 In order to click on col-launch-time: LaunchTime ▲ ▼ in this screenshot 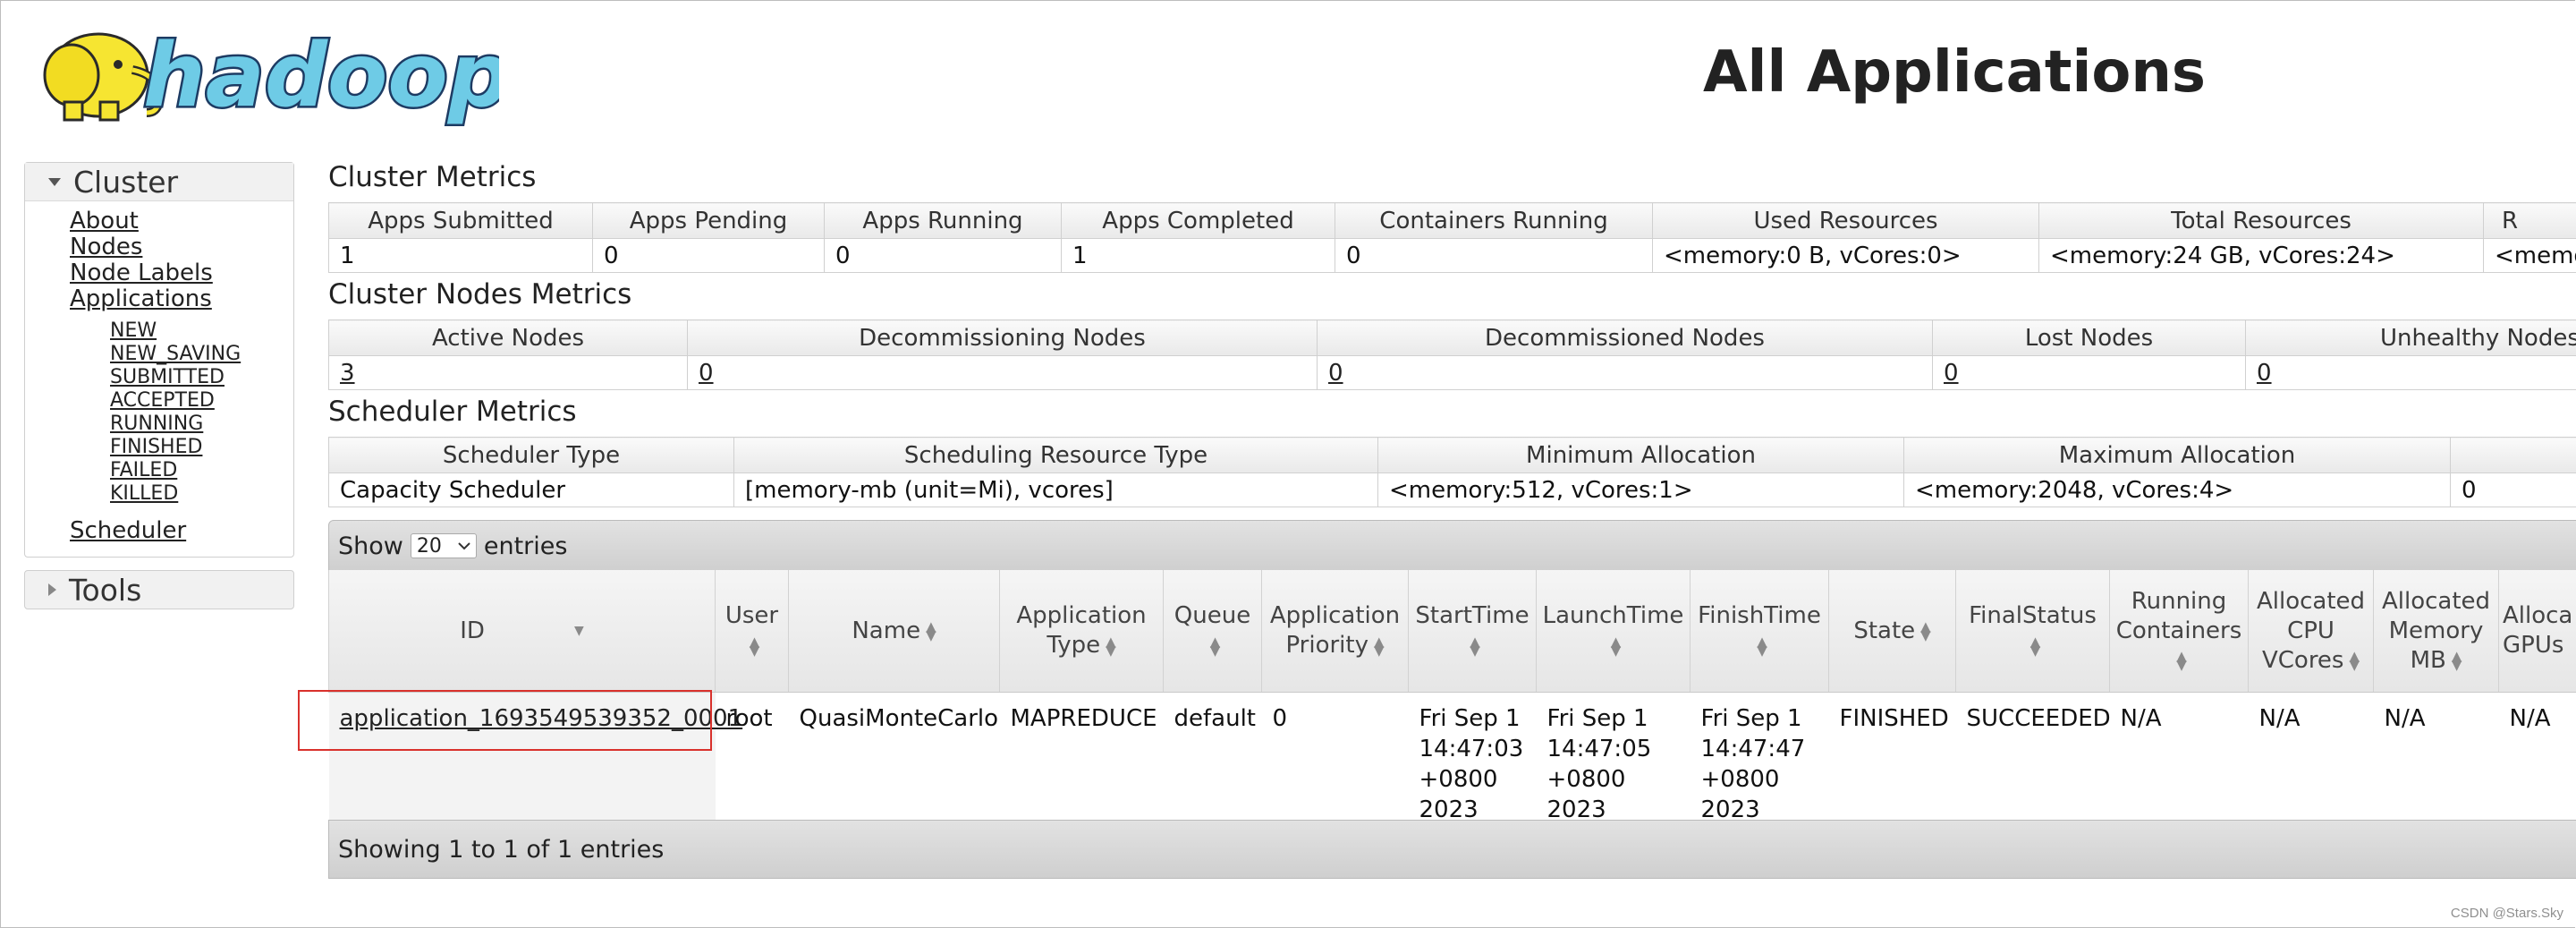, I will do `click(1613, 632)`.